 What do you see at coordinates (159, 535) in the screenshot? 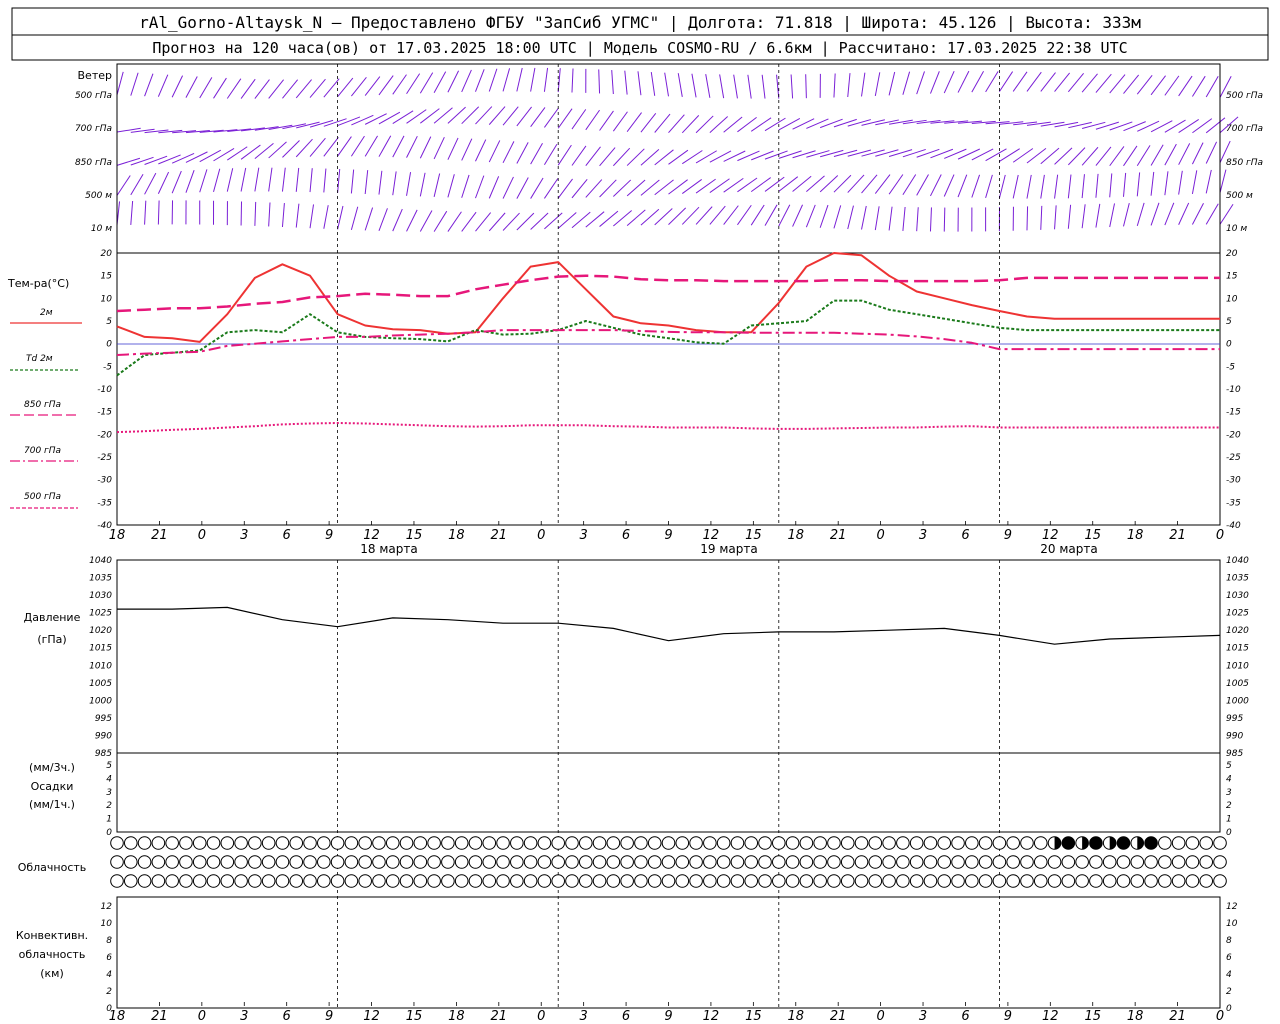
I see `x-mid-tick-label: 21` at bounding box center [159, 535].